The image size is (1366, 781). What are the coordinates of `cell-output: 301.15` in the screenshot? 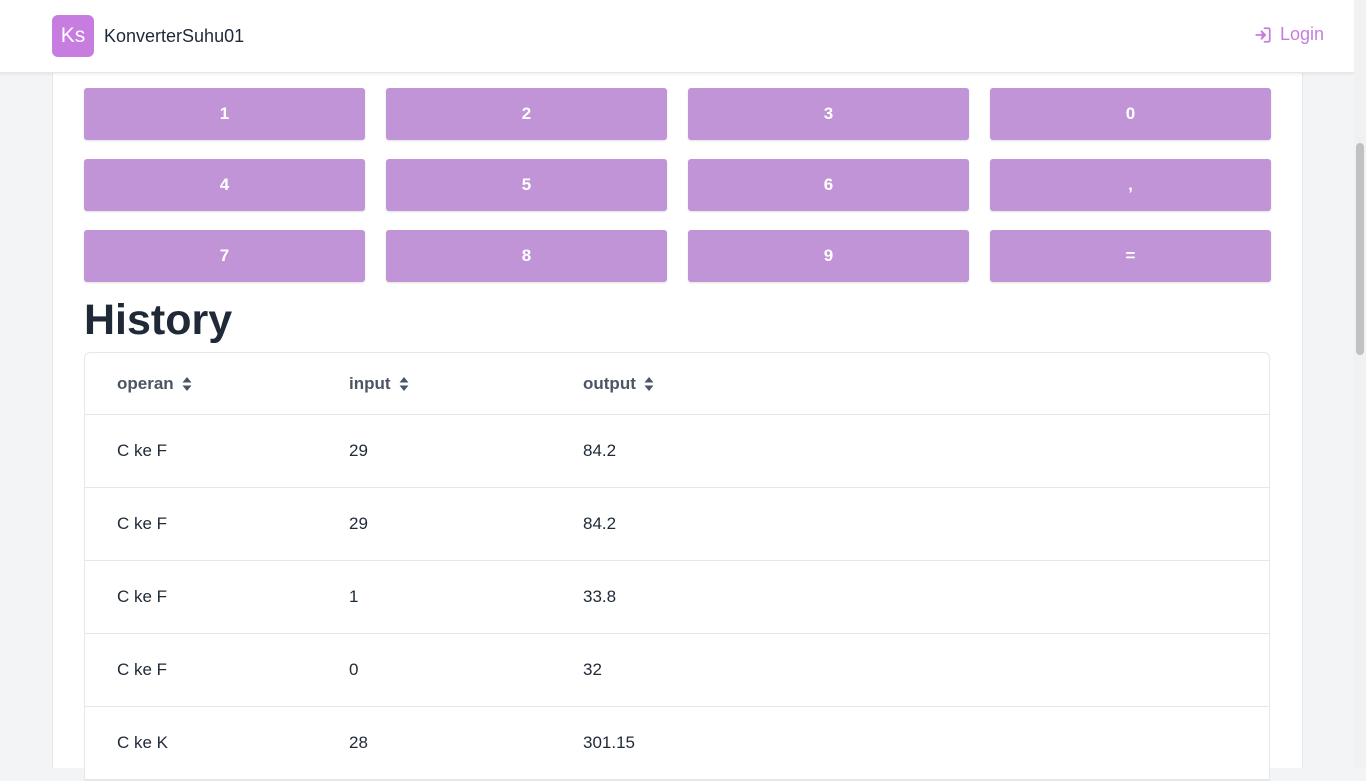 It's located at (926, 743).